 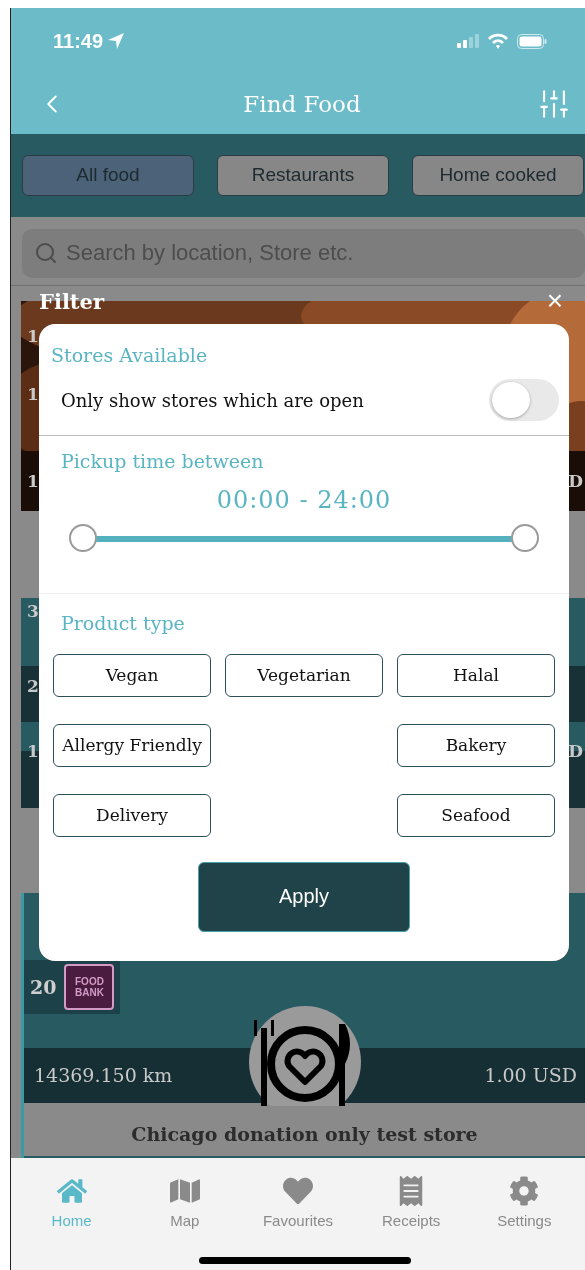 I want to click on section-heading: Stores Available, so click(x=129, y=354).